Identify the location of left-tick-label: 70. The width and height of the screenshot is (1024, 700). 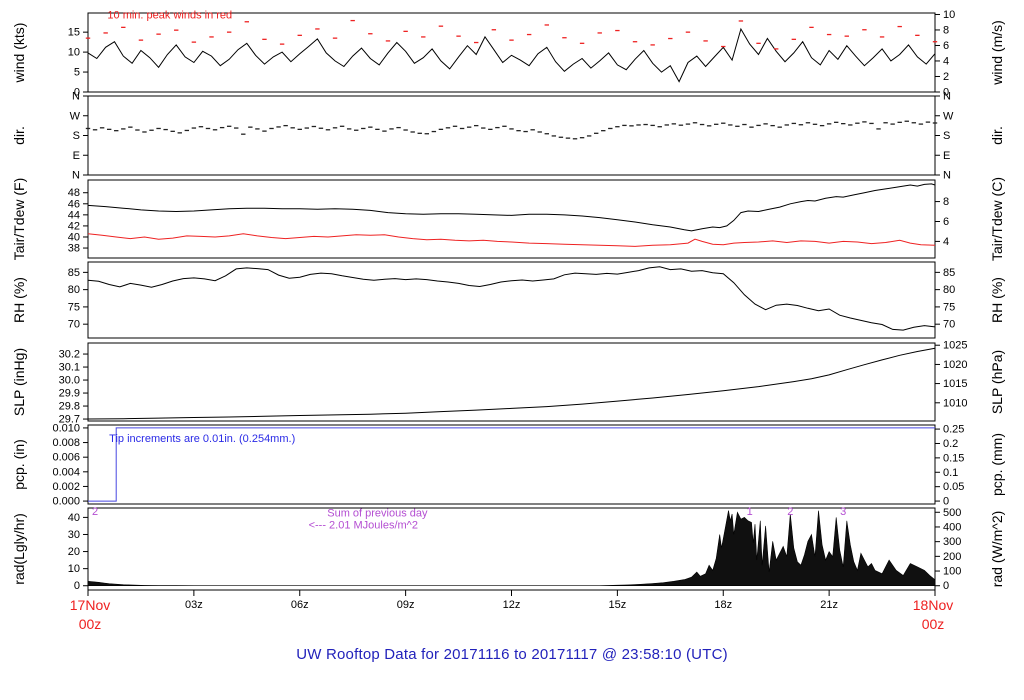
(74, 325).